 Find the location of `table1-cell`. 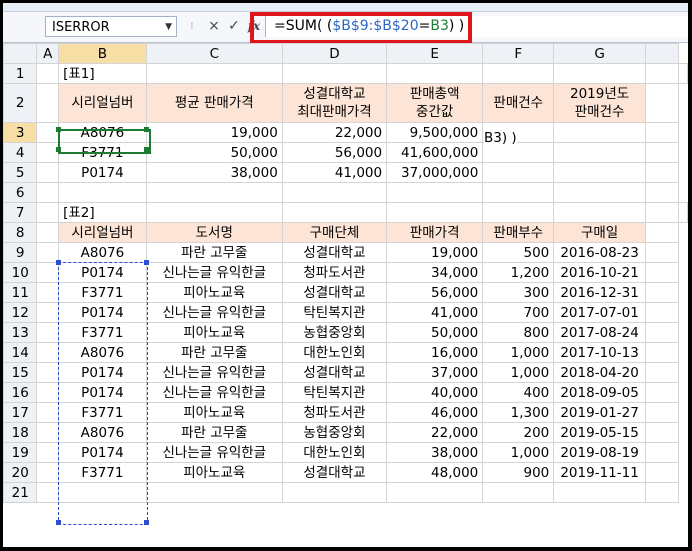

table1-cell is located at coordinates (599, 172).